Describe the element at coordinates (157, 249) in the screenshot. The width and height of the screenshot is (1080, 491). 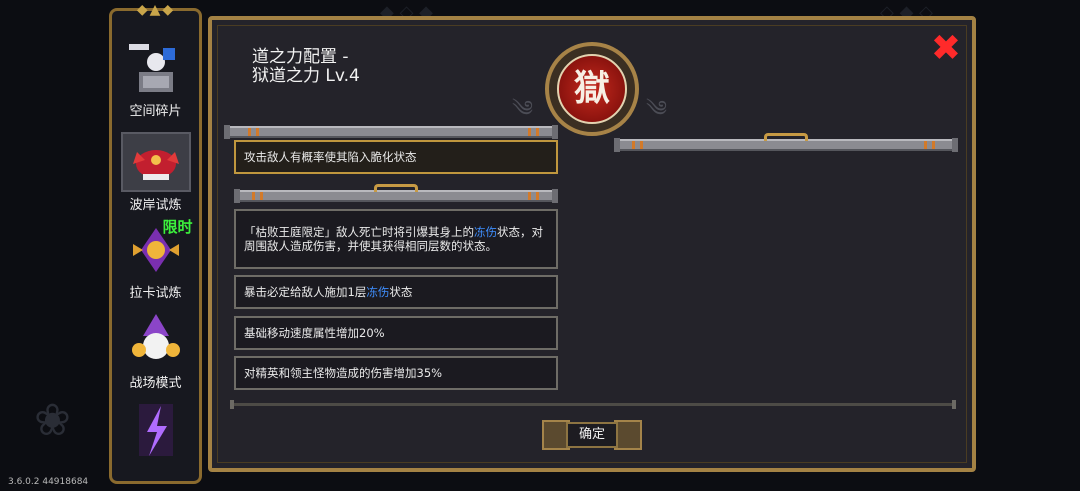
I see `laka-trial-icon: 限时` at that location.